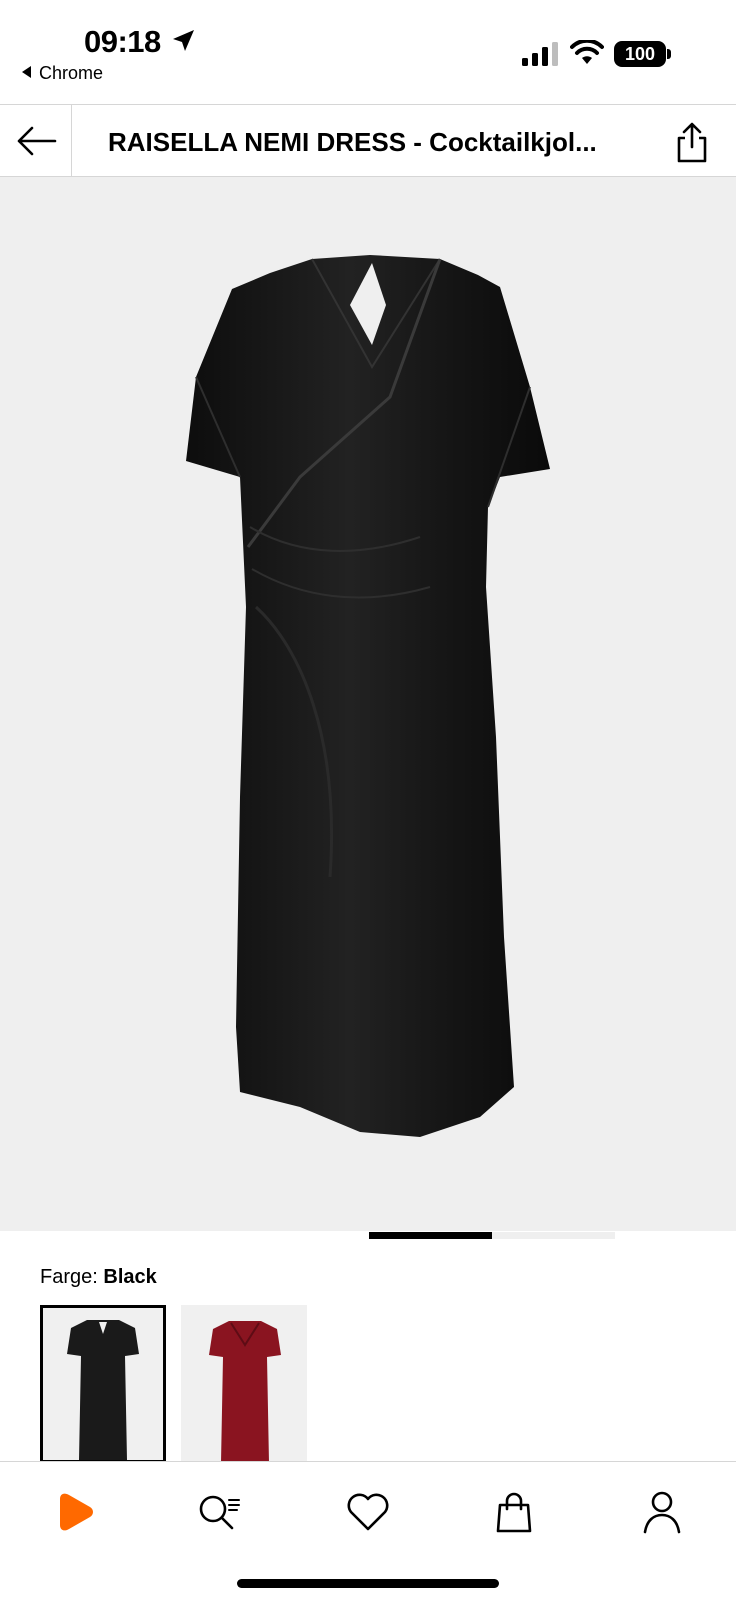 The height and width of the screenshot is (1600, 736). I want to click on home-logo-icon, so click(76, 1512).